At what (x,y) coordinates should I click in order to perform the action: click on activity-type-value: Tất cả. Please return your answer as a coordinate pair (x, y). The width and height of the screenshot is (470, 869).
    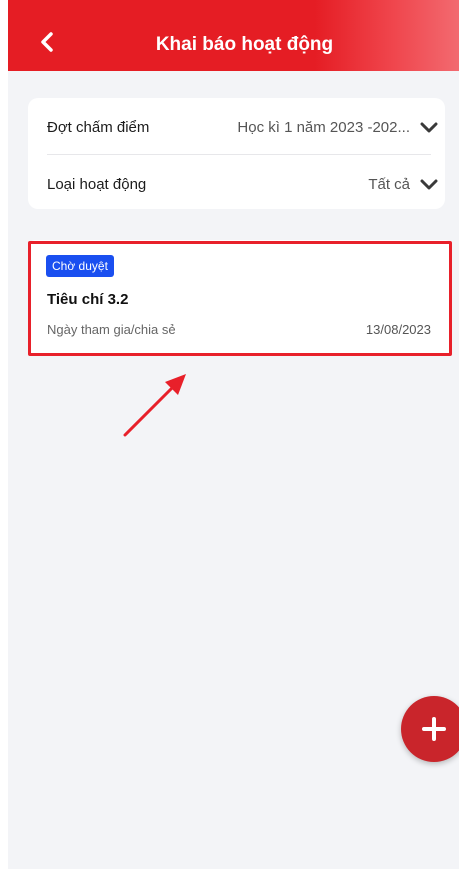
    Looking at the image, I should click on (389, 184).